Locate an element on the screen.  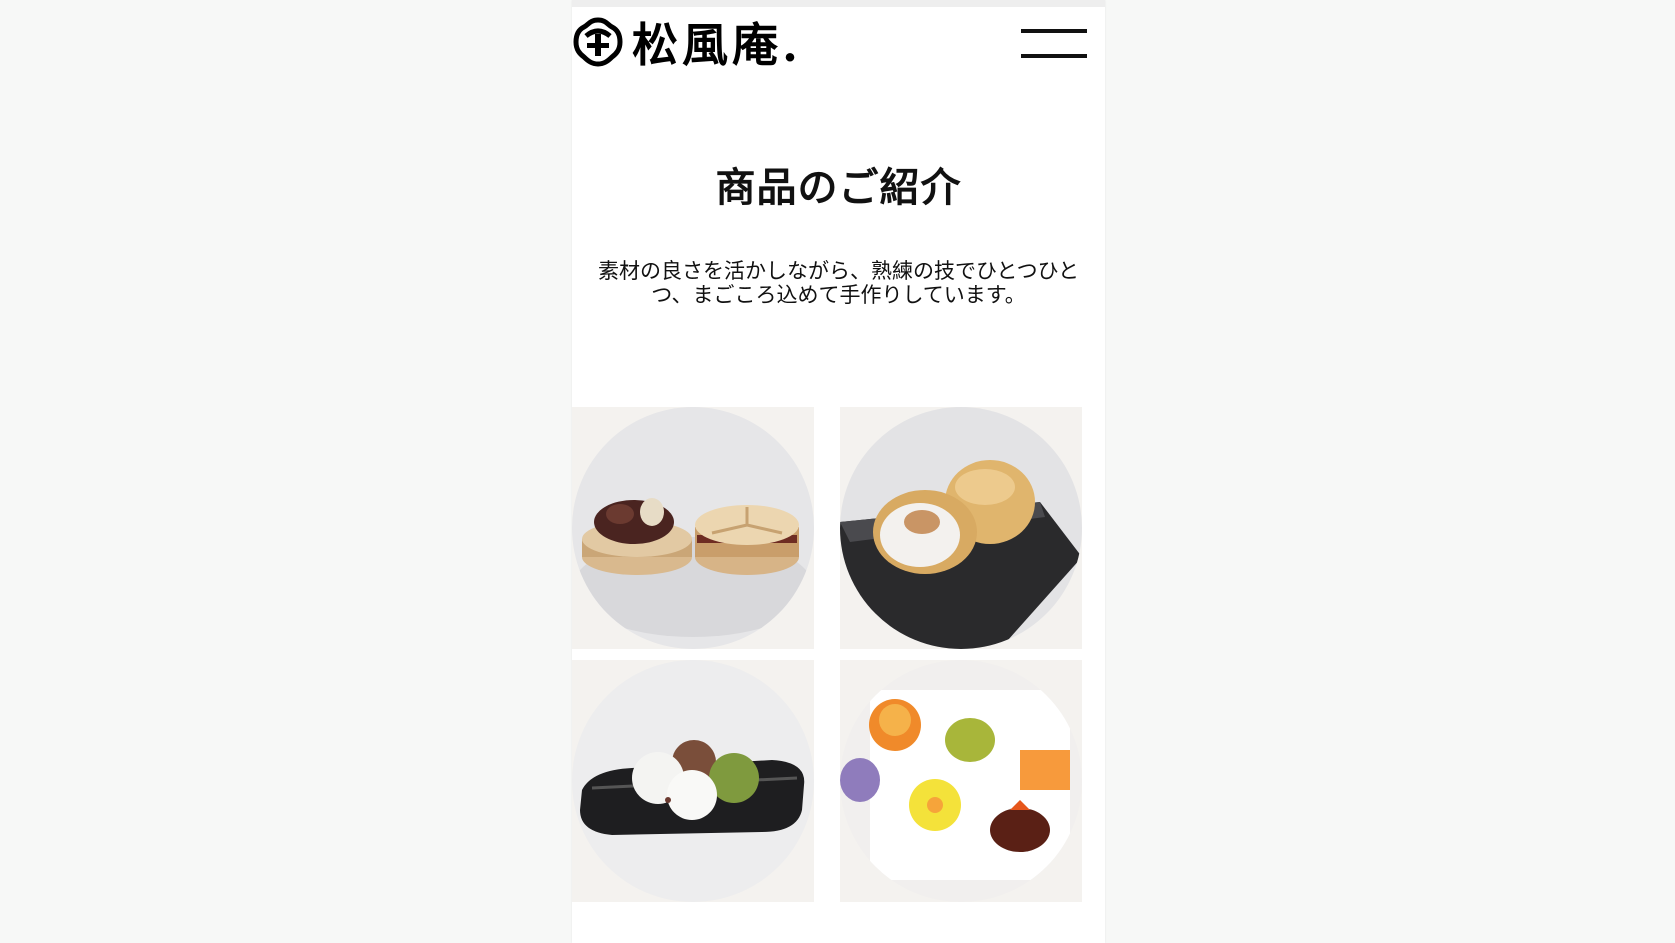
manju-product-image is located at coordinates (961, 528).